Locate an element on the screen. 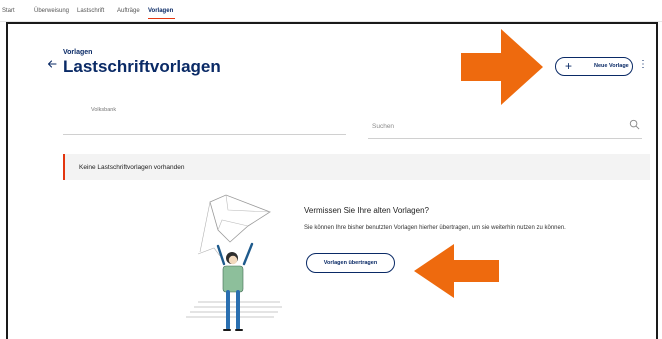 This screenshot has height=339, width=662. tab-start: Start is located at coordinates (8, 11).